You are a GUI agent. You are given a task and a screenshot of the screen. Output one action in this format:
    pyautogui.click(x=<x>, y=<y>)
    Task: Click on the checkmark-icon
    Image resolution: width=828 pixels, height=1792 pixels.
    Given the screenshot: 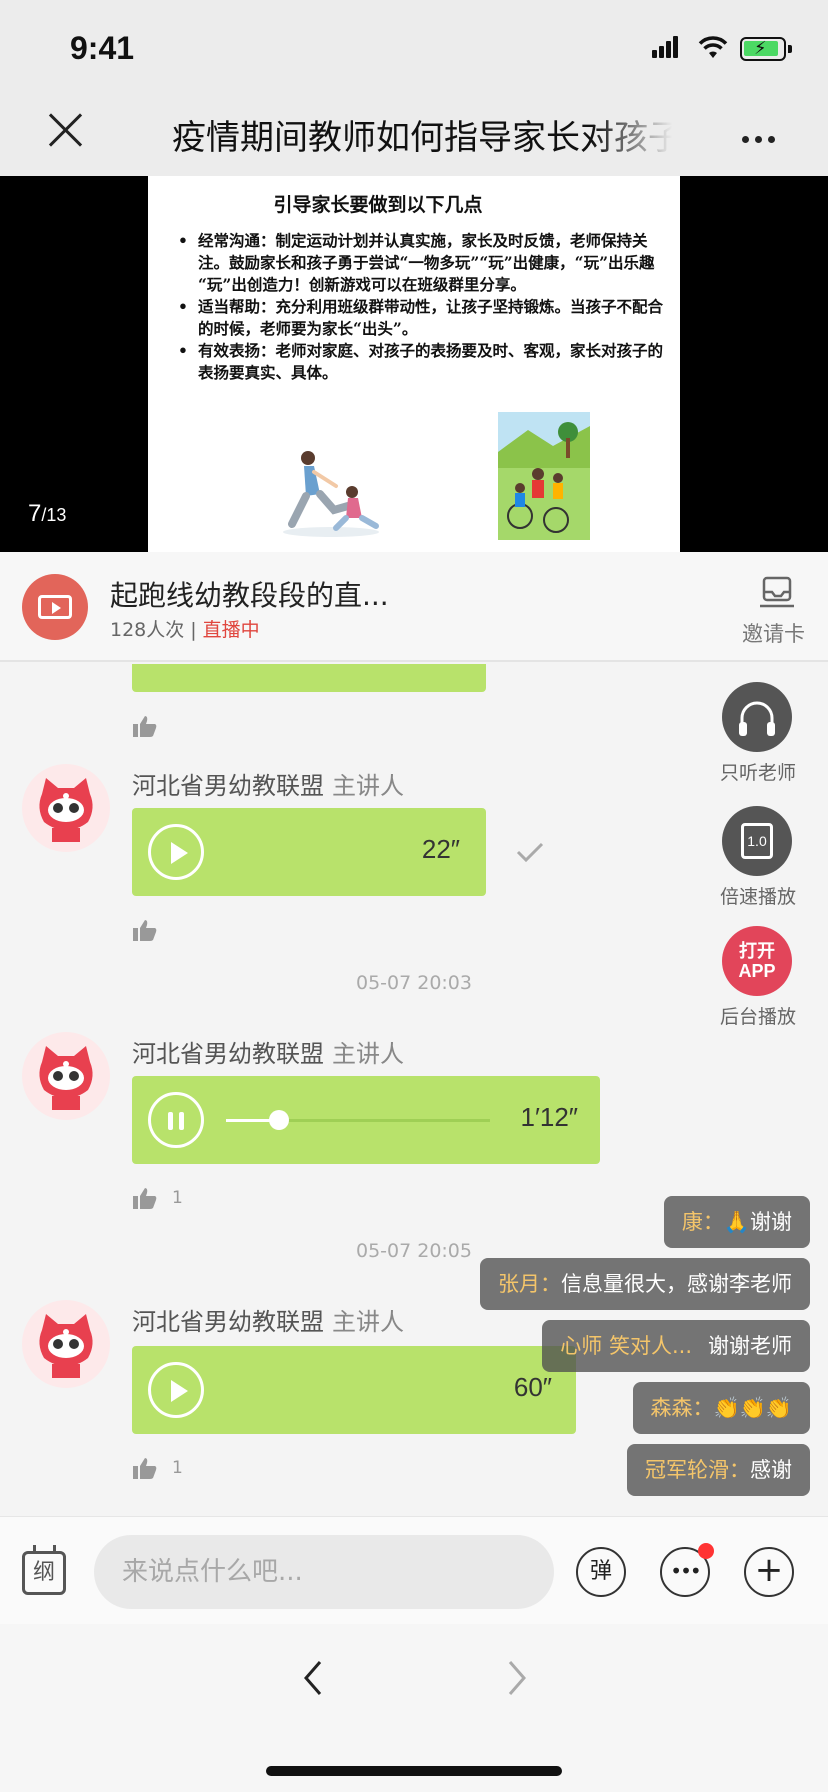 What is the action you would take?
    pyautogui.click(x=530, y=852)
    